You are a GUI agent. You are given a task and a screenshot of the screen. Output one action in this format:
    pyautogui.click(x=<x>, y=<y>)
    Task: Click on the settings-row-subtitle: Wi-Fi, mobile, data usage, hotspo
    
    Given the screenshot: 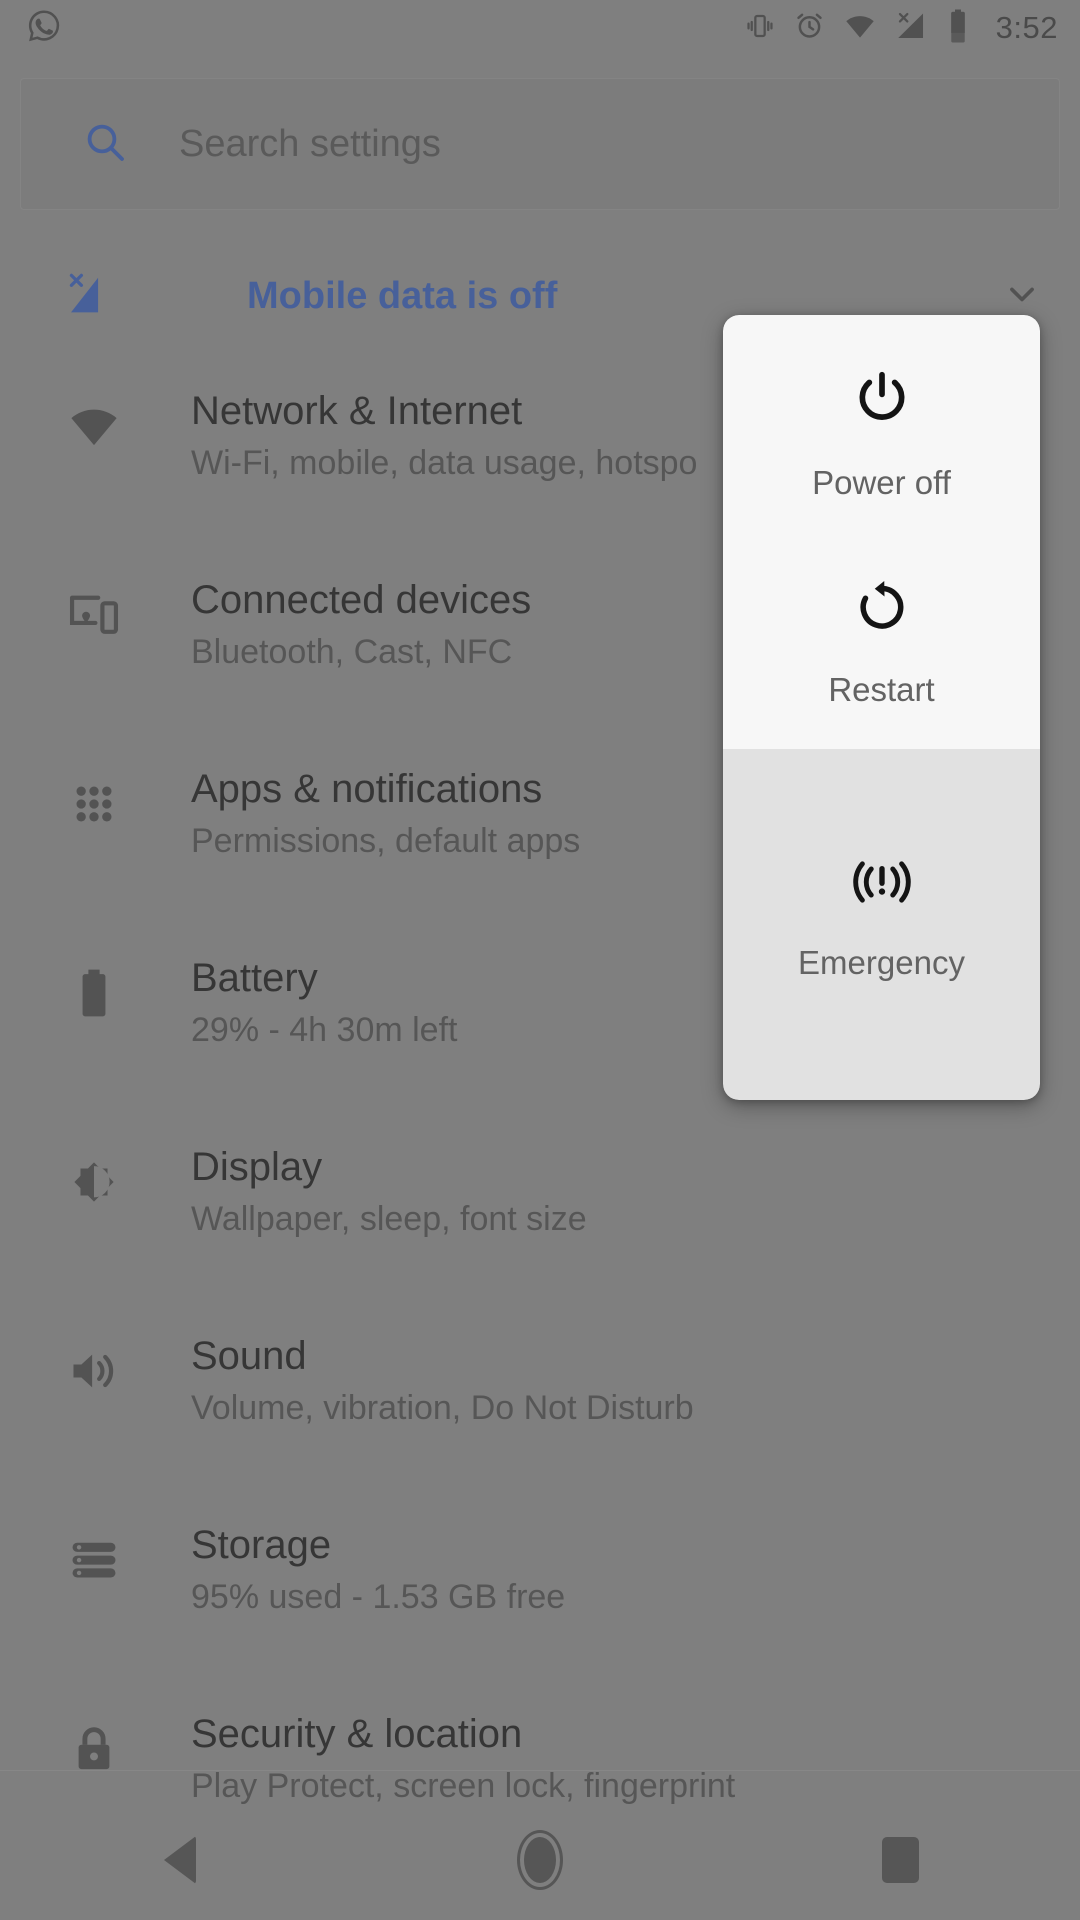 What is the action you would take?
    pyautogui.click(x=444, y=463)
    